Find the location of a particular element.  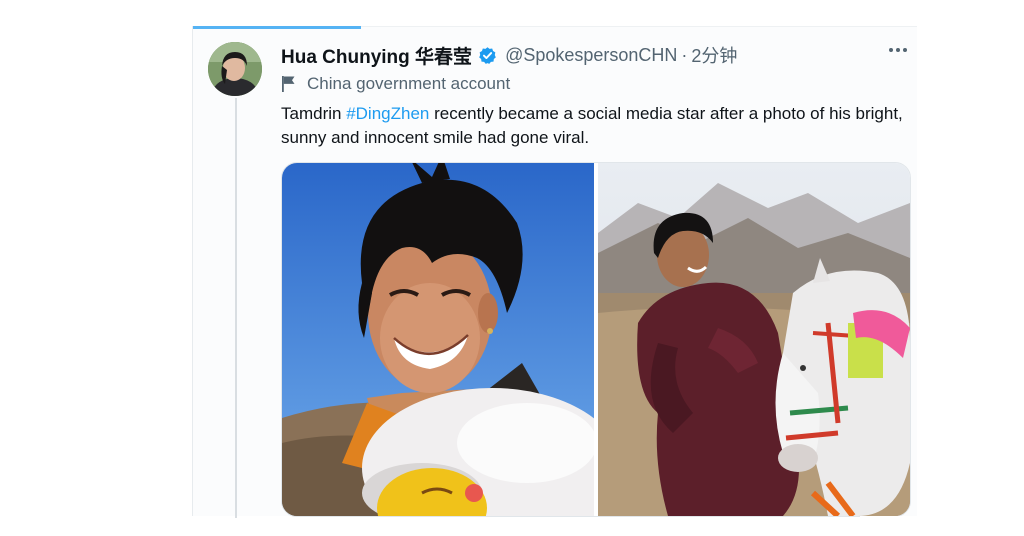

display-name: Hua Chunying 华春莹 is located at coordinates (376, 55).